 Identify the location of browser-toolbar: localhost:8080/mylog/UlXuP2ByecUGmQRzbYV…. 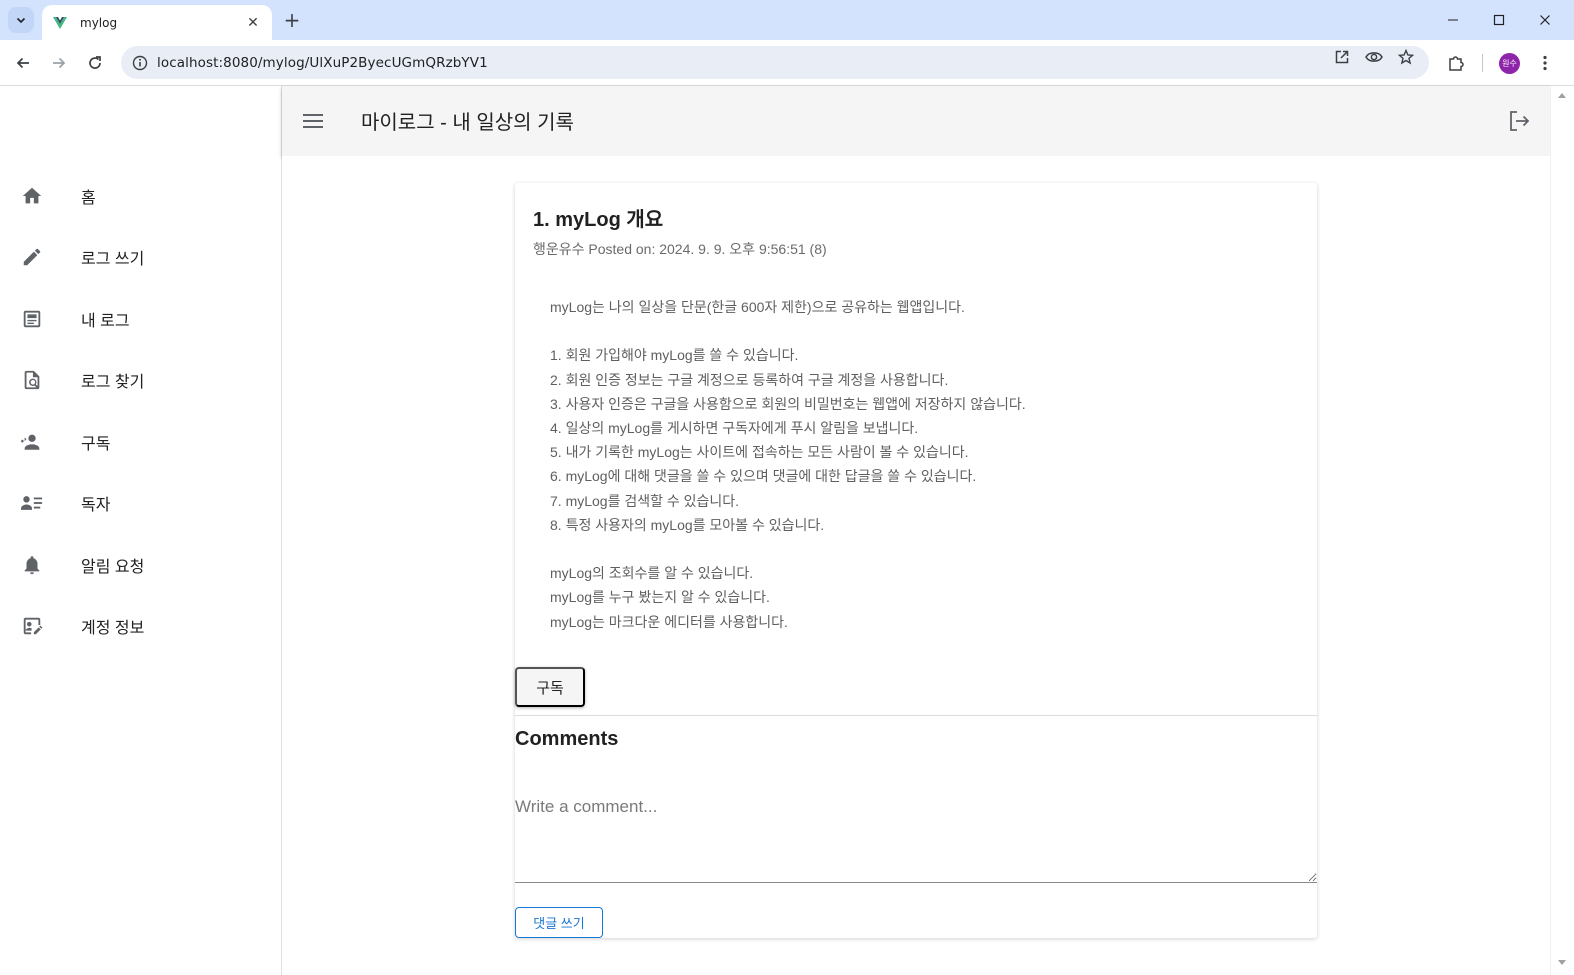
(787, 63).